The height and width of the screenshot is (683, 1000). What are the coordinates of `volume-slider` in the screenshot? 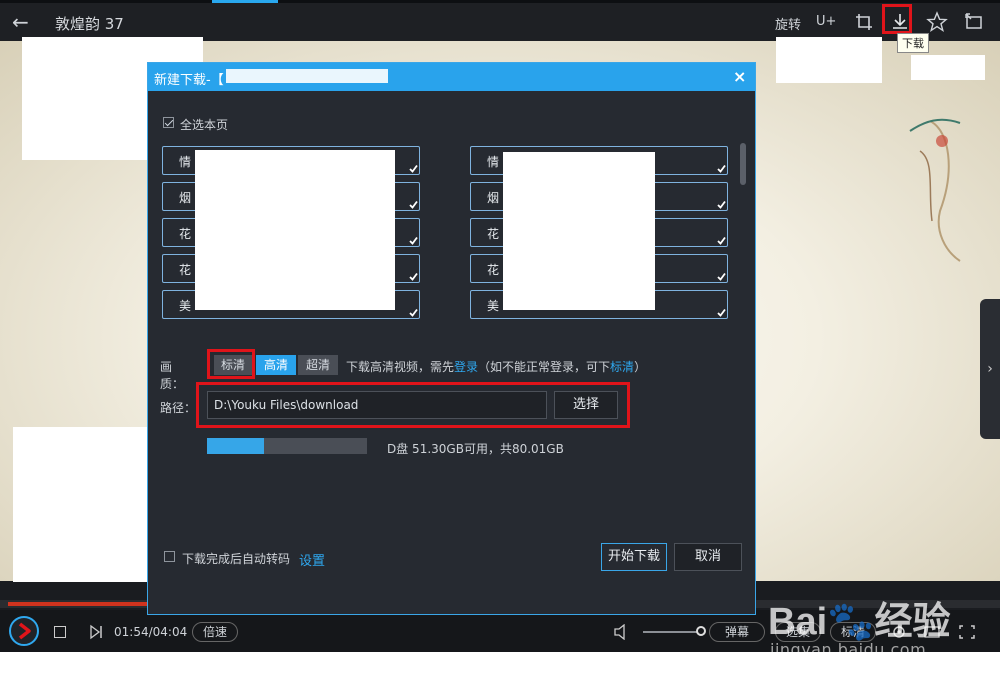 It's located at (672, 632).